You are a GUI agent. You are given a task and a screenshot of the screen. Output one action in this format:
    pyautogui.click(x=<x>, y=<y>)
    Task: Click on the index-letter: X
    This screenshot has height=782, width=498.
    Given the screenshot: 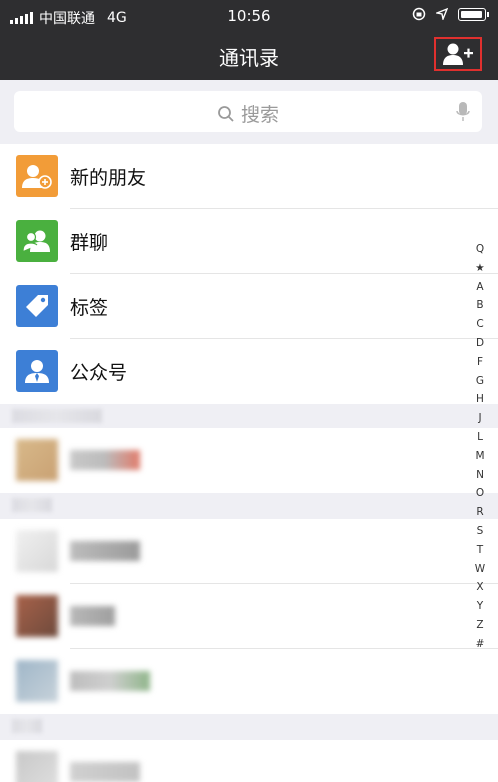 What is the action you would take?
    pyautogui.click(x=479, y=587)
    